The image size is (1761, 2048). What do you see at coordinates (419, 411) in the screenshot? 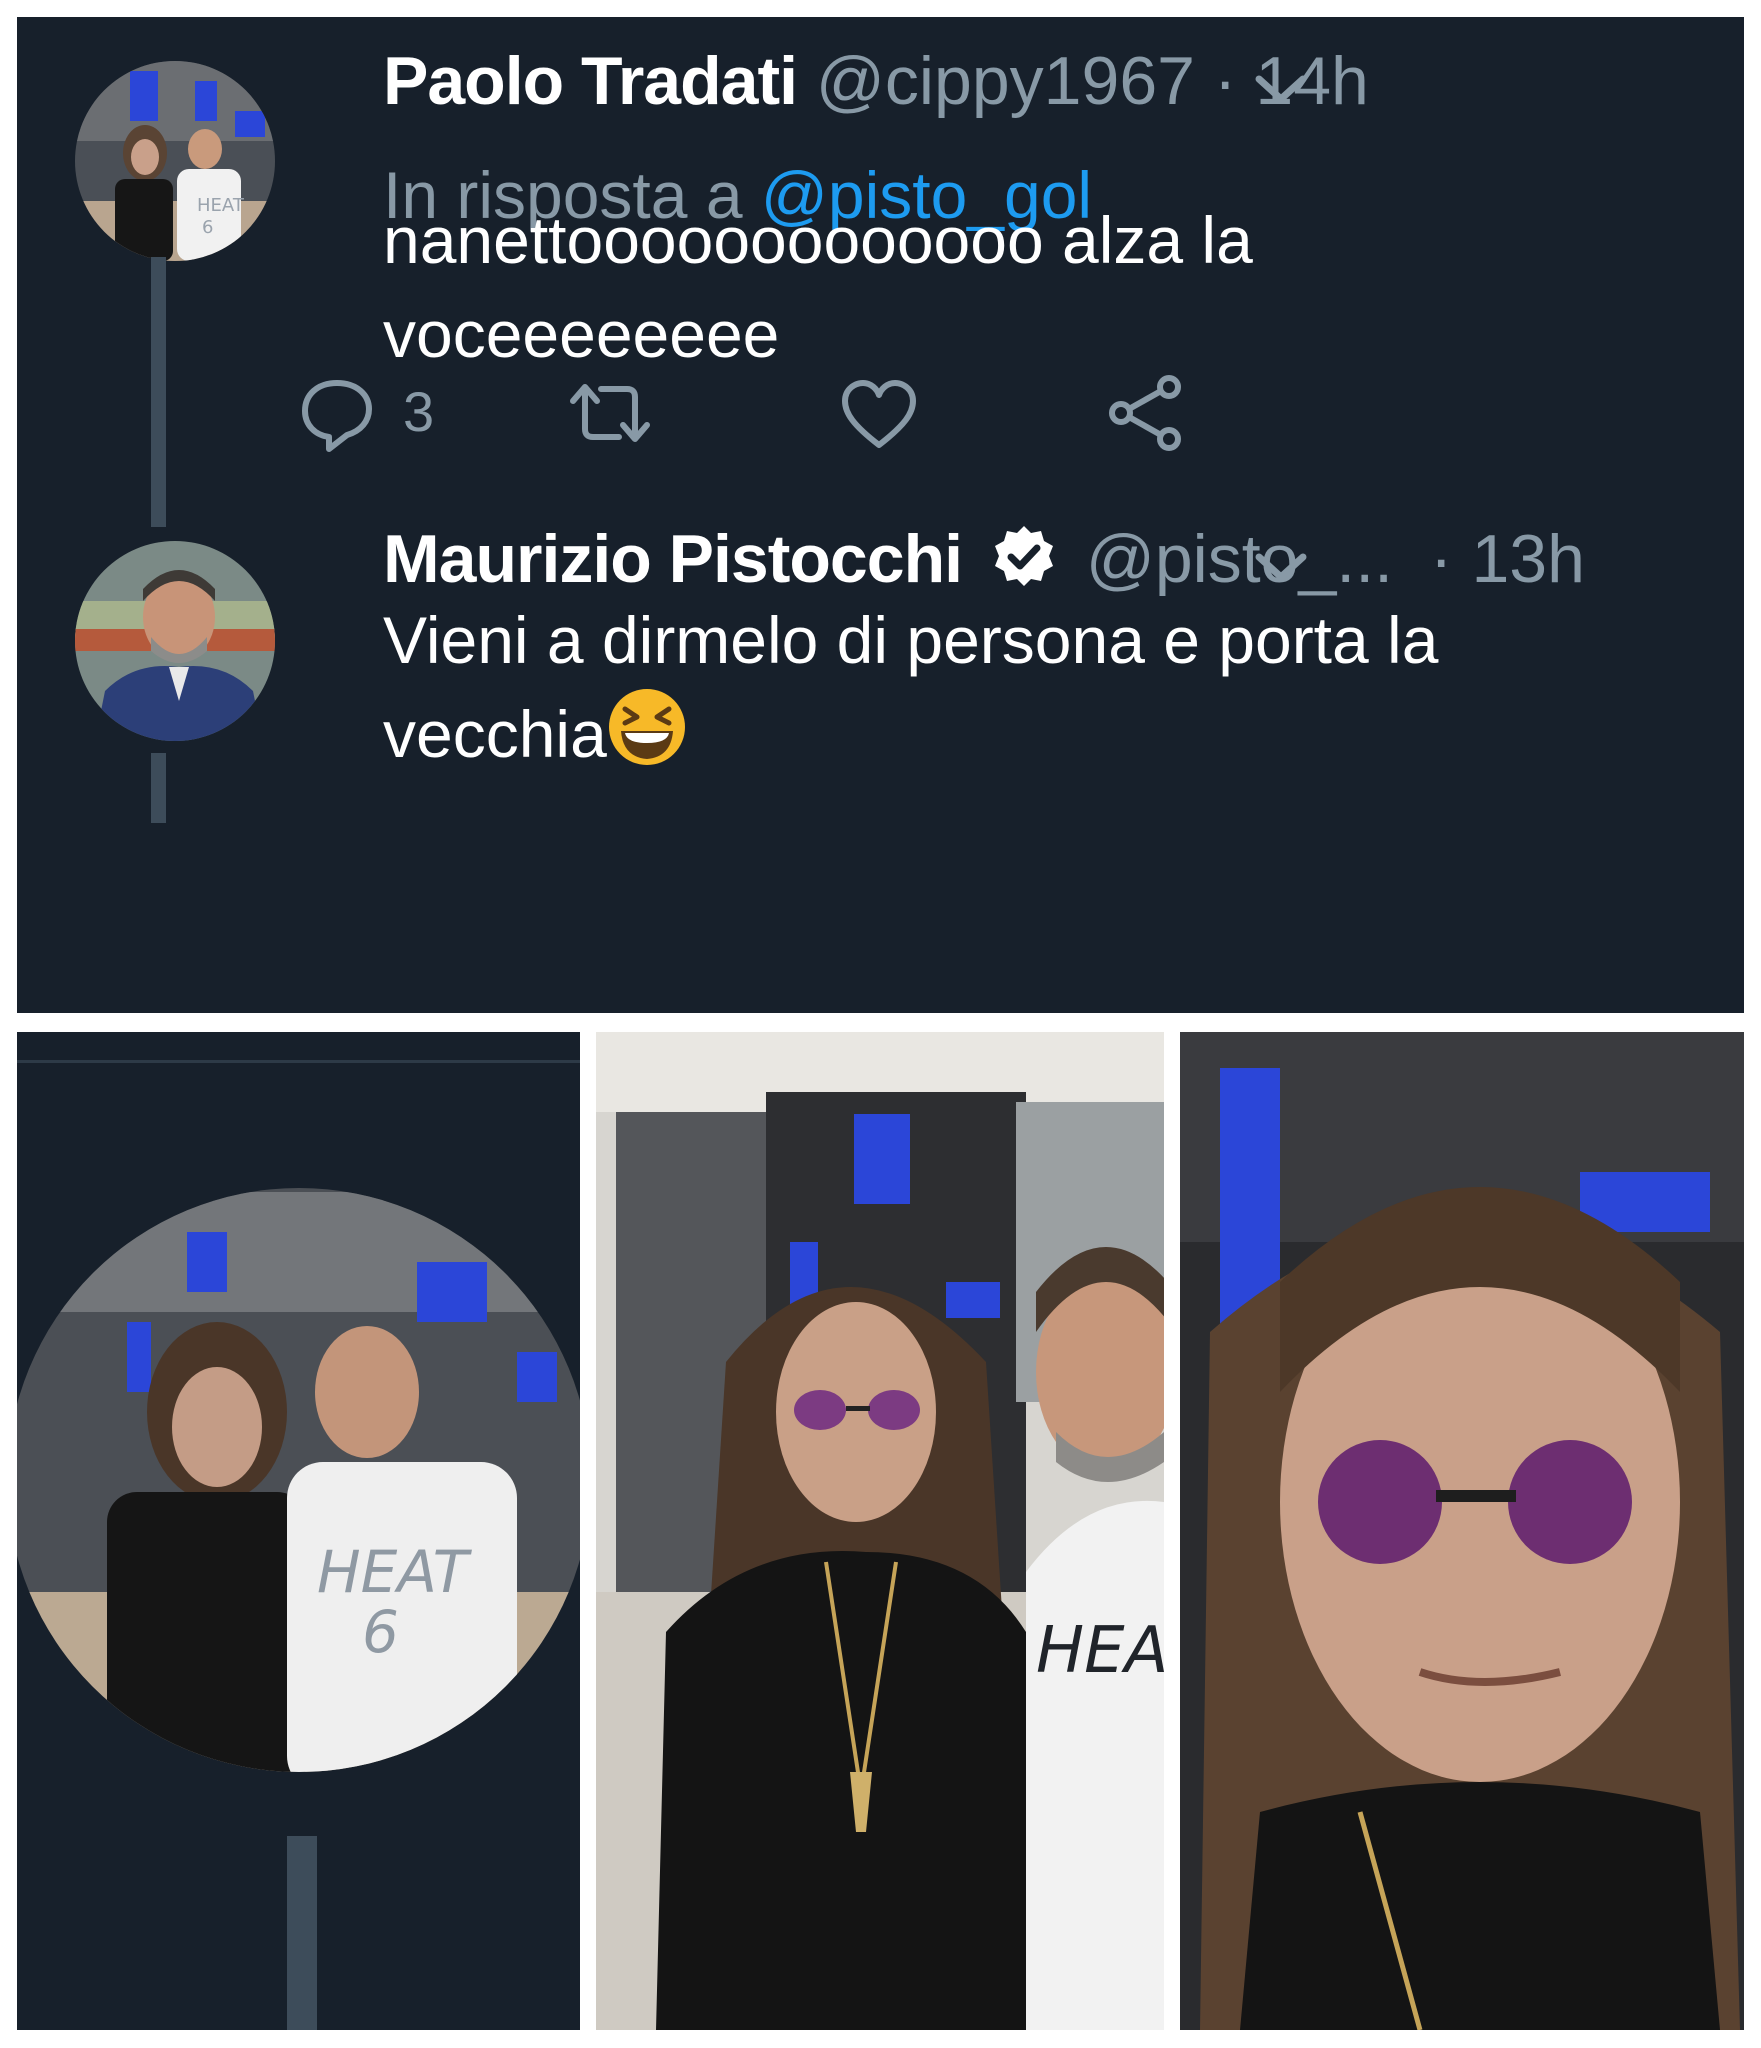
I see `reply-count: 3` at bounding box center [419, 411].